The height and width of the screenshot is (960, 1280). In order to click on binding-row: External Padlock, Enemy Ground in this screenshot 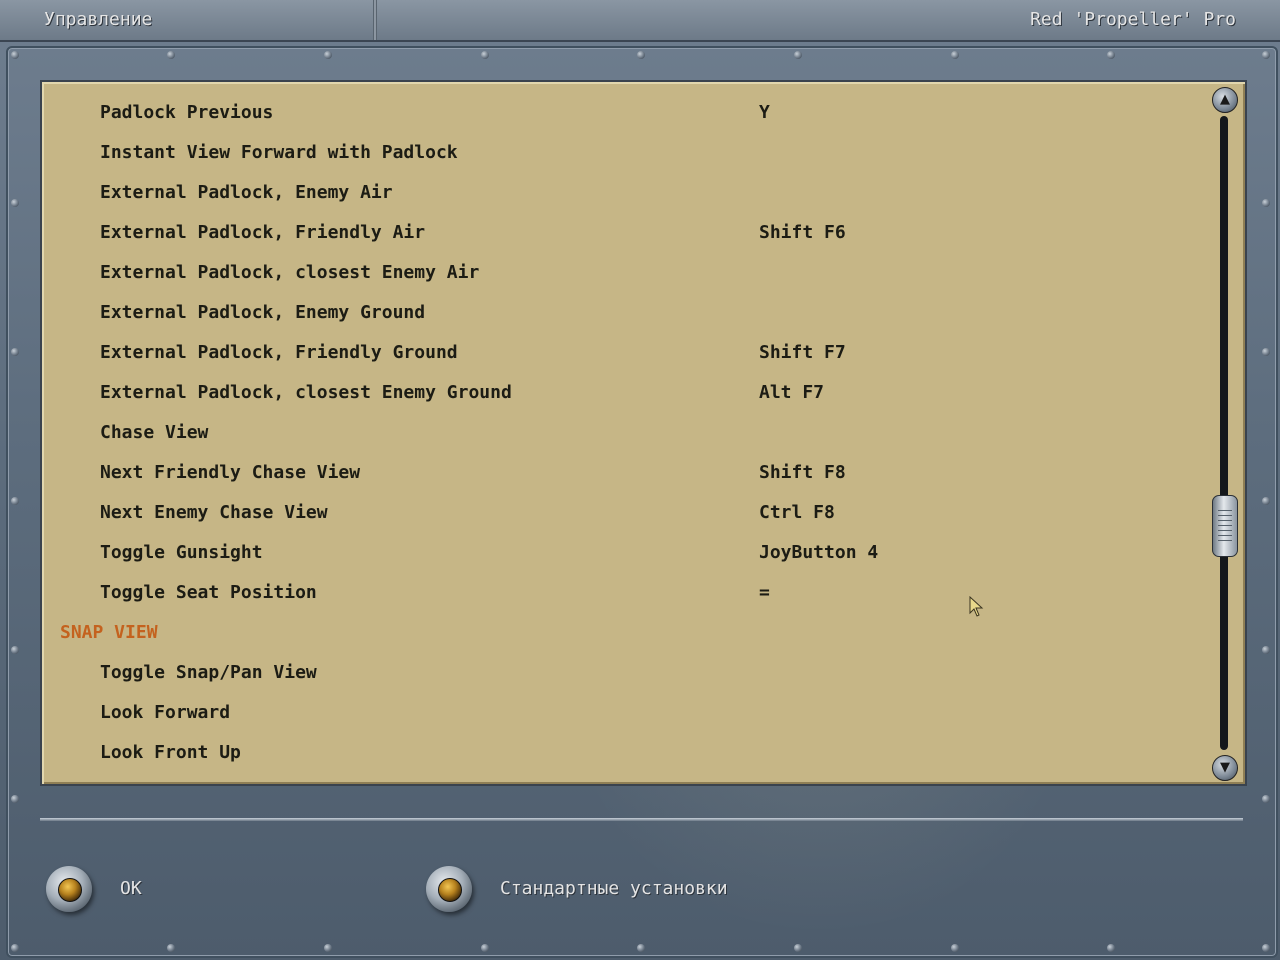, I will do `click(622, 313)`.